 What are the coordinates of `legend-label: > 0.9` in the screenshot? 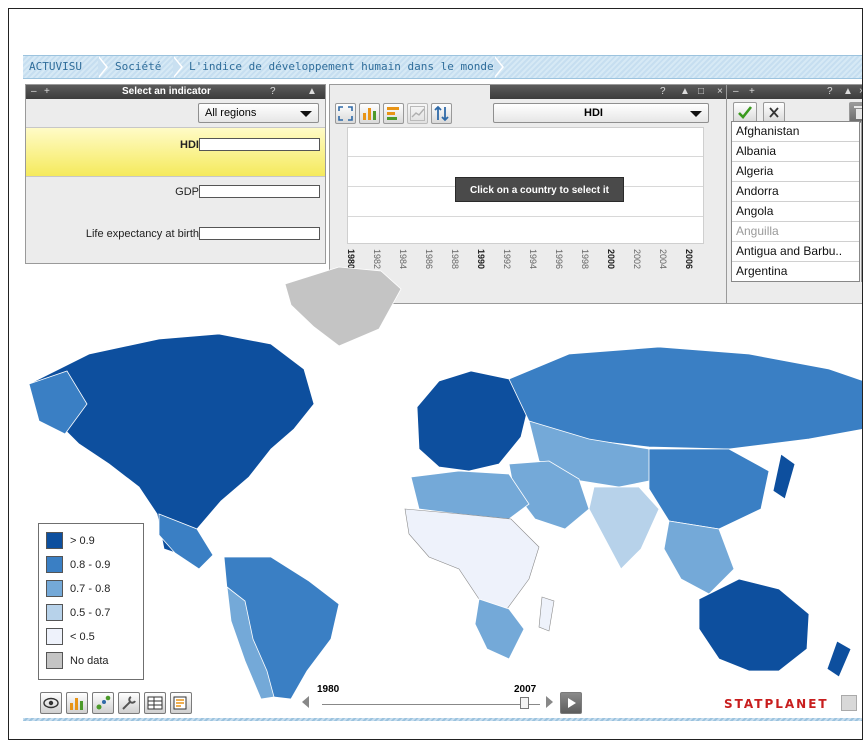 It's located at (82, 541).